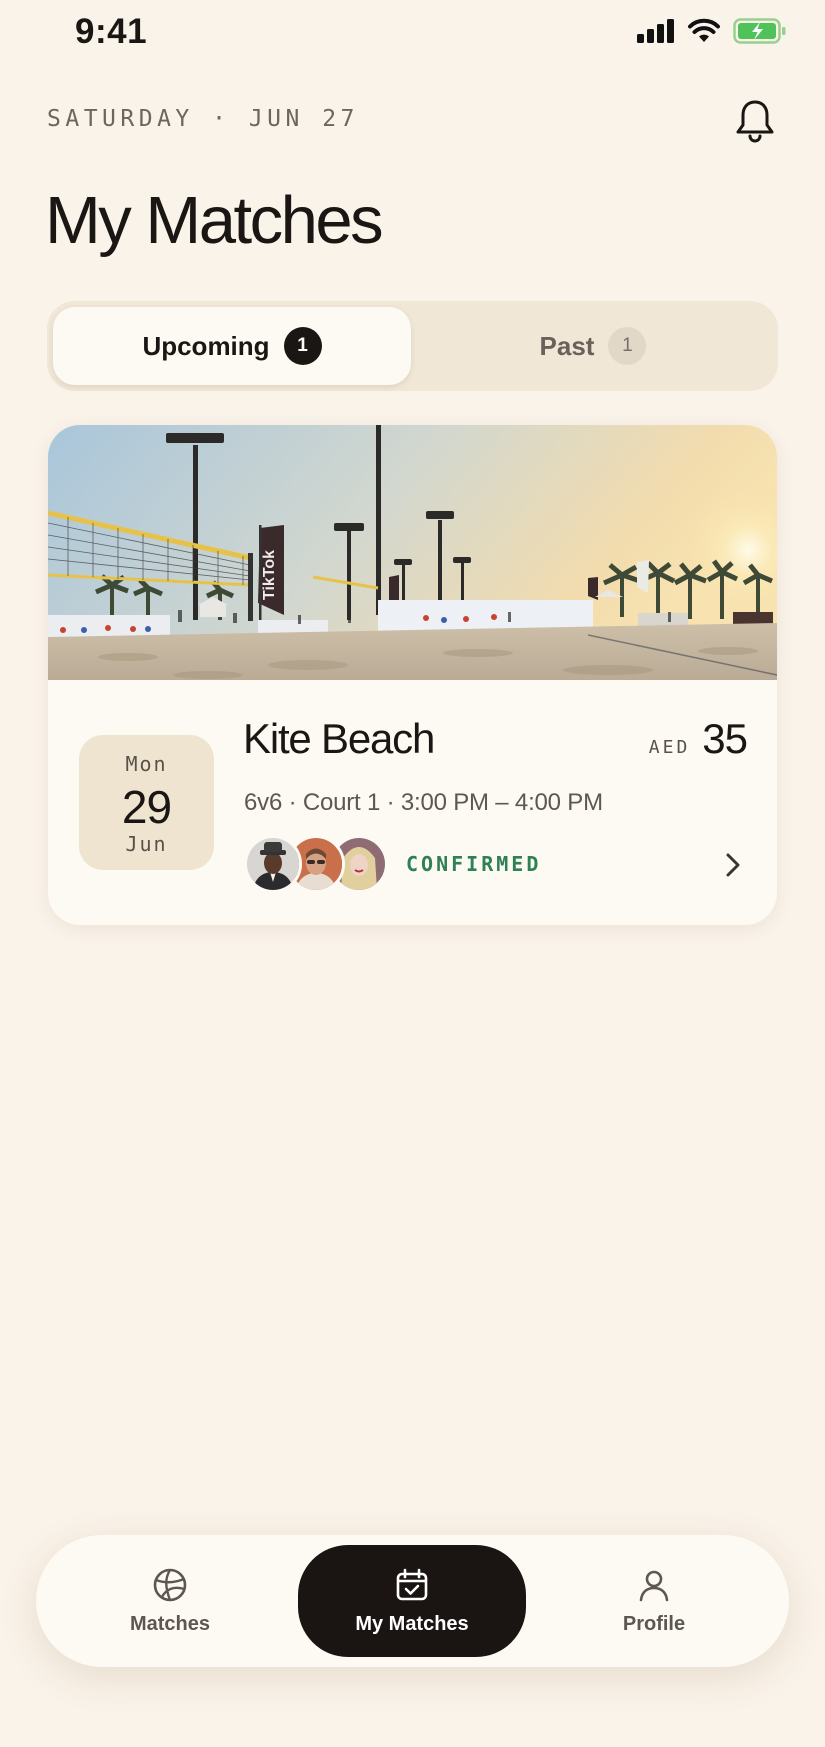  Describe the element at coordinates (412, 346) in the screenshot. I see `match-filter-tabs: Upcoming 1 Past 1` at that location.